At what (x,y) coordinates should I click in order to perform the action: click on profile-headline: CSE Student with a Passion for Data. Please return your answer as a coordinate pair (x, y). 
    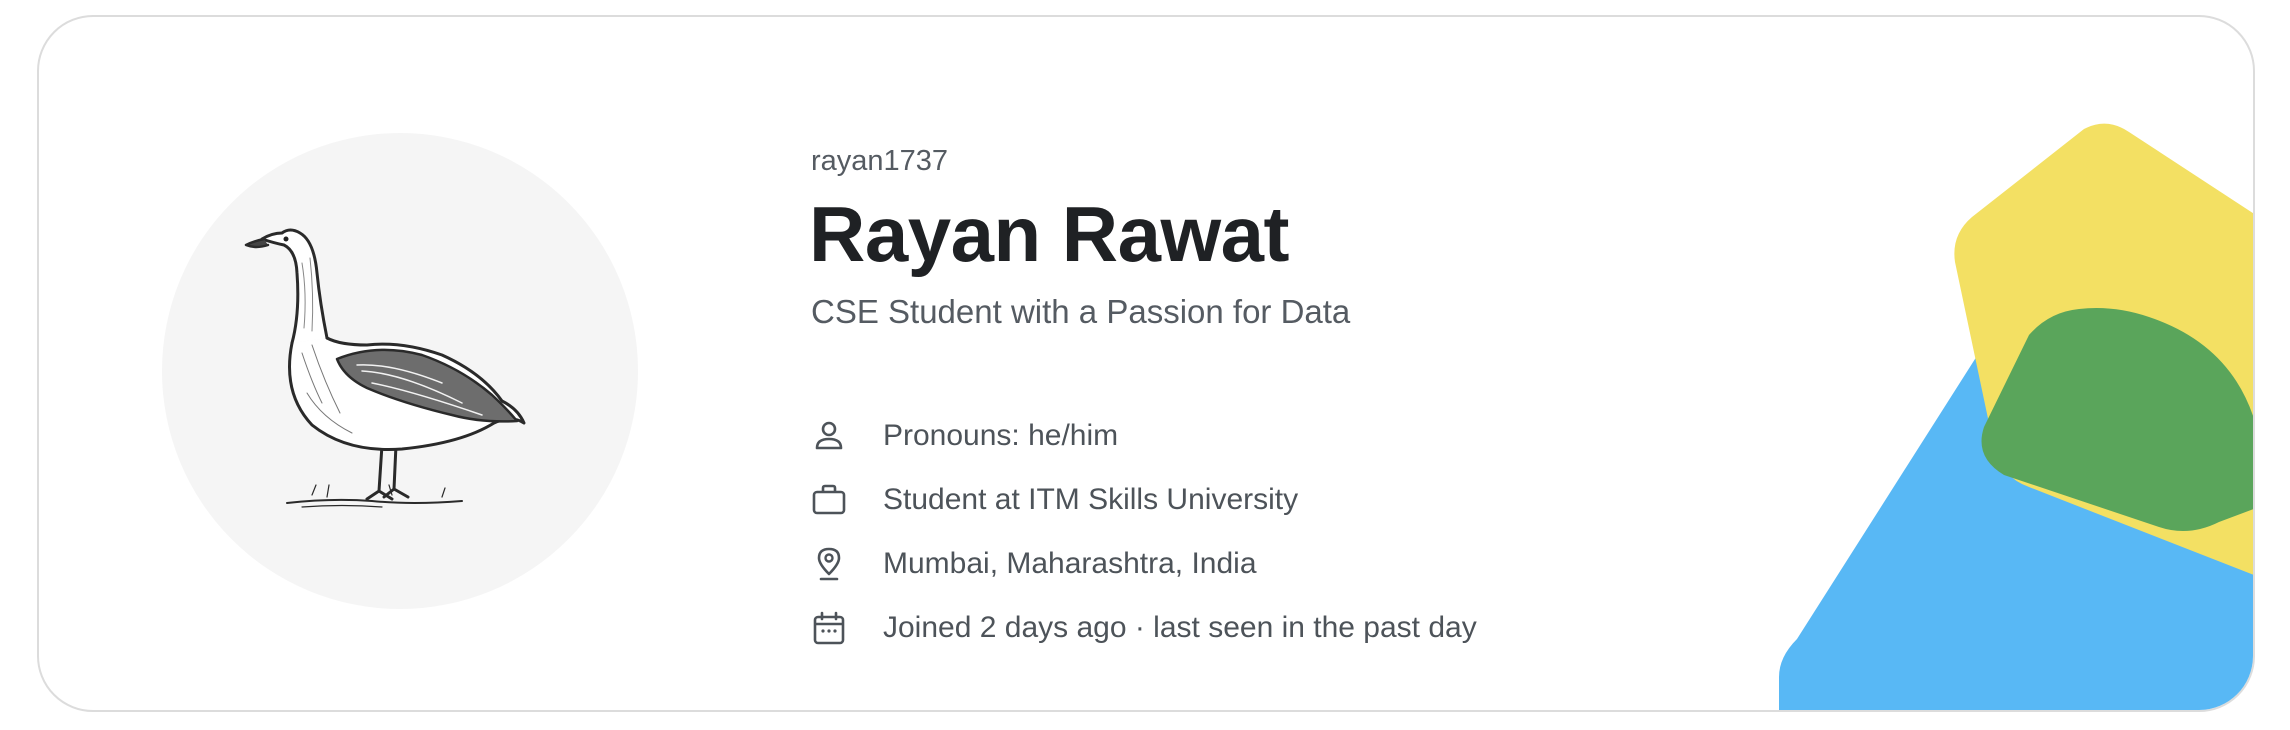
    Looking at the image, I should click on (1081, 311).